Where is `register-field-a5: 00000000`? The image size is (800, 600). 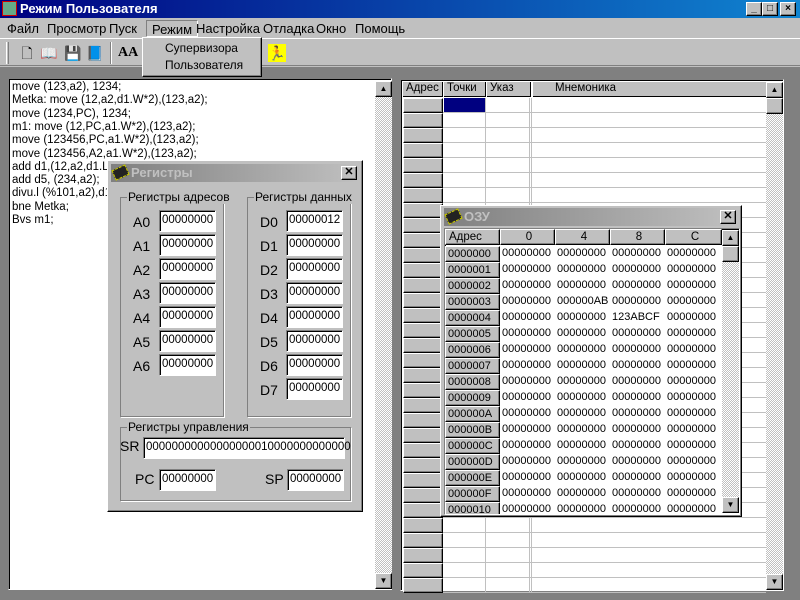 register-field-a5: 00000000 is located at coordinates (187, 341).